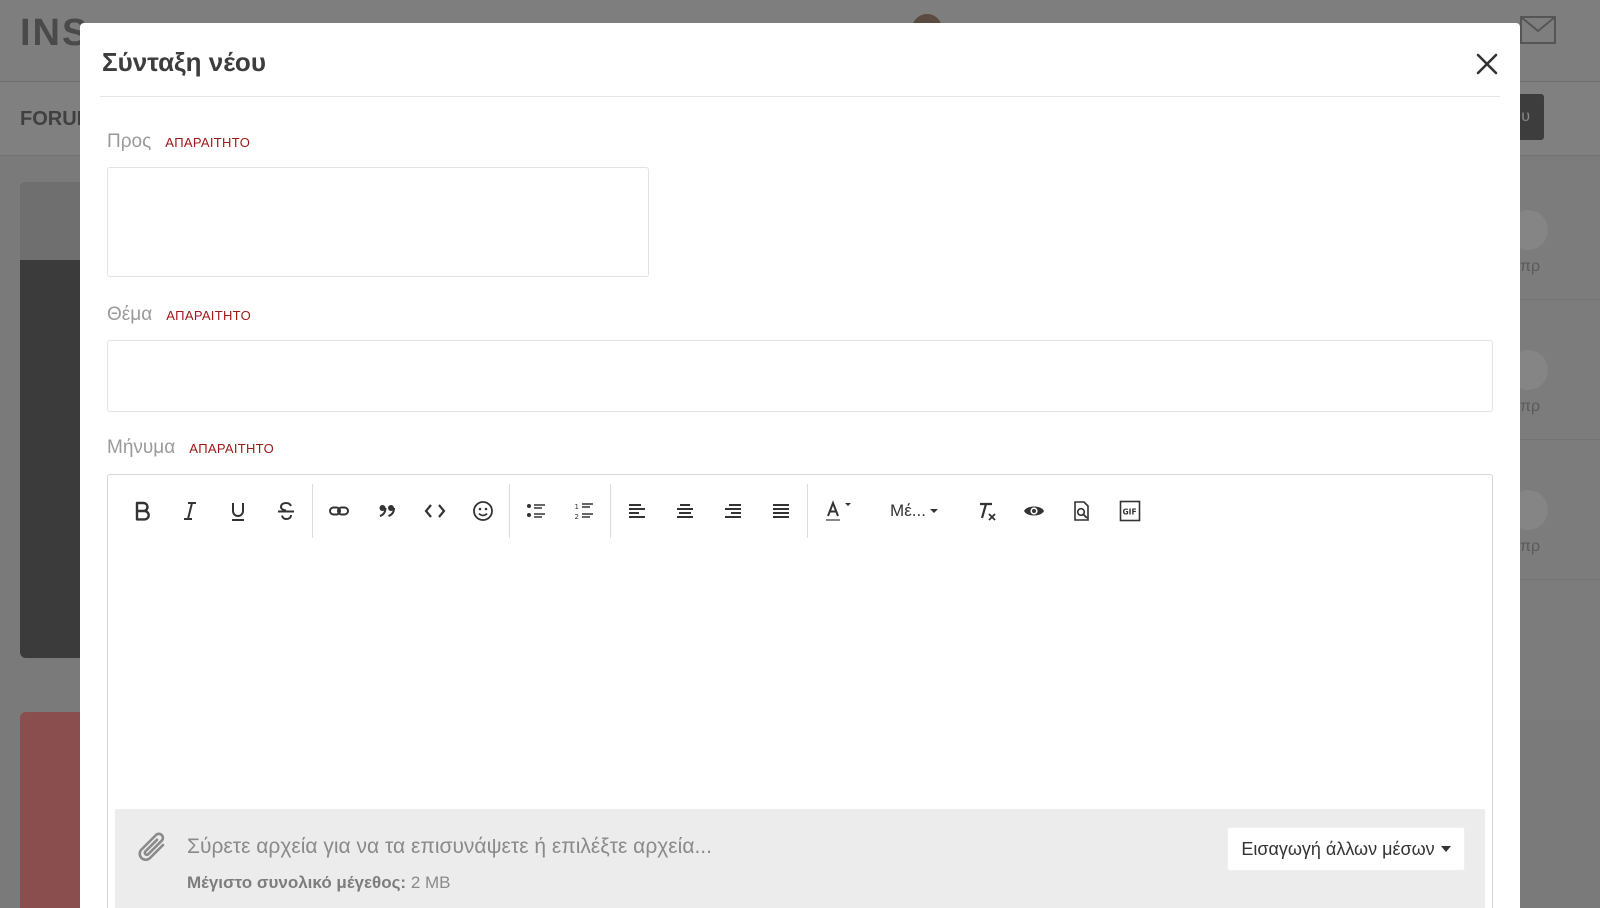 This screenshot has width=1600, height=908. I want to click on code-icon, so click(435, 511).